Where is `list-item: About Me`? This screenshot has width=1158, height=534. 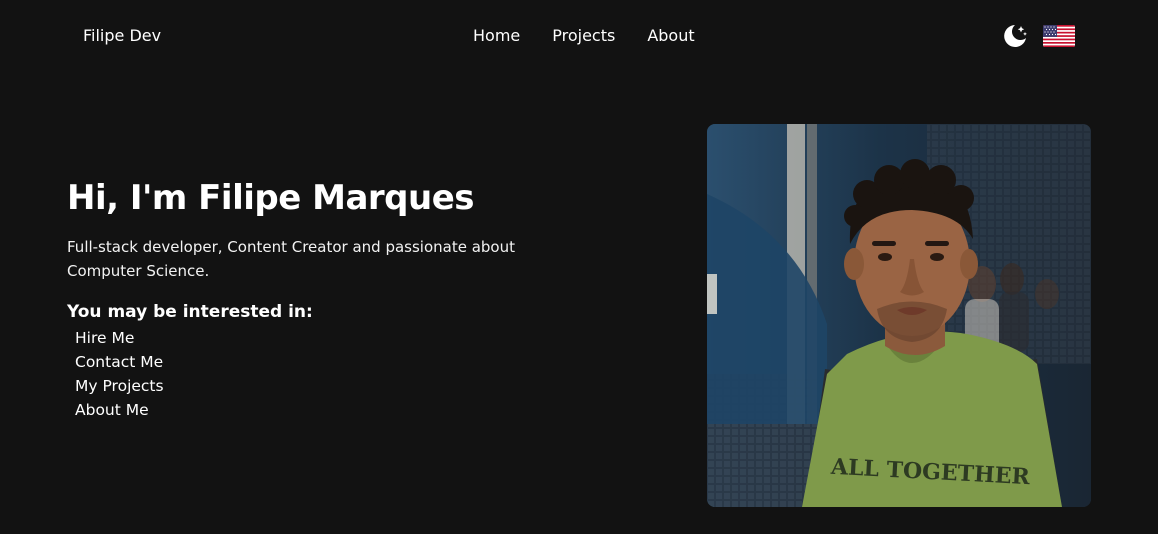 list-item: About Me is located at coordinates (119, 410).